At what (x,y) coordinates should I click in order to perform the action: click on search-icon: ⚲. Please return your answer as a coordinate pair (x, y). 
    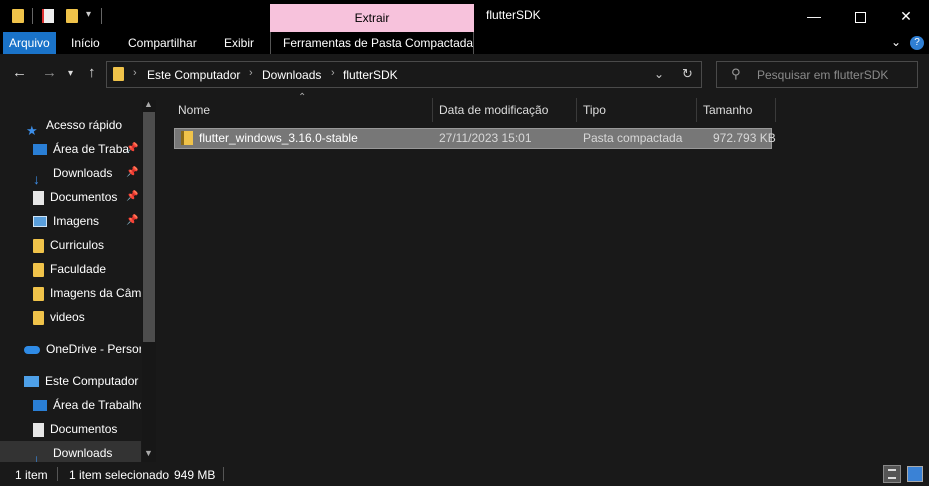
    Looking at the image, I should click on (736, 73).